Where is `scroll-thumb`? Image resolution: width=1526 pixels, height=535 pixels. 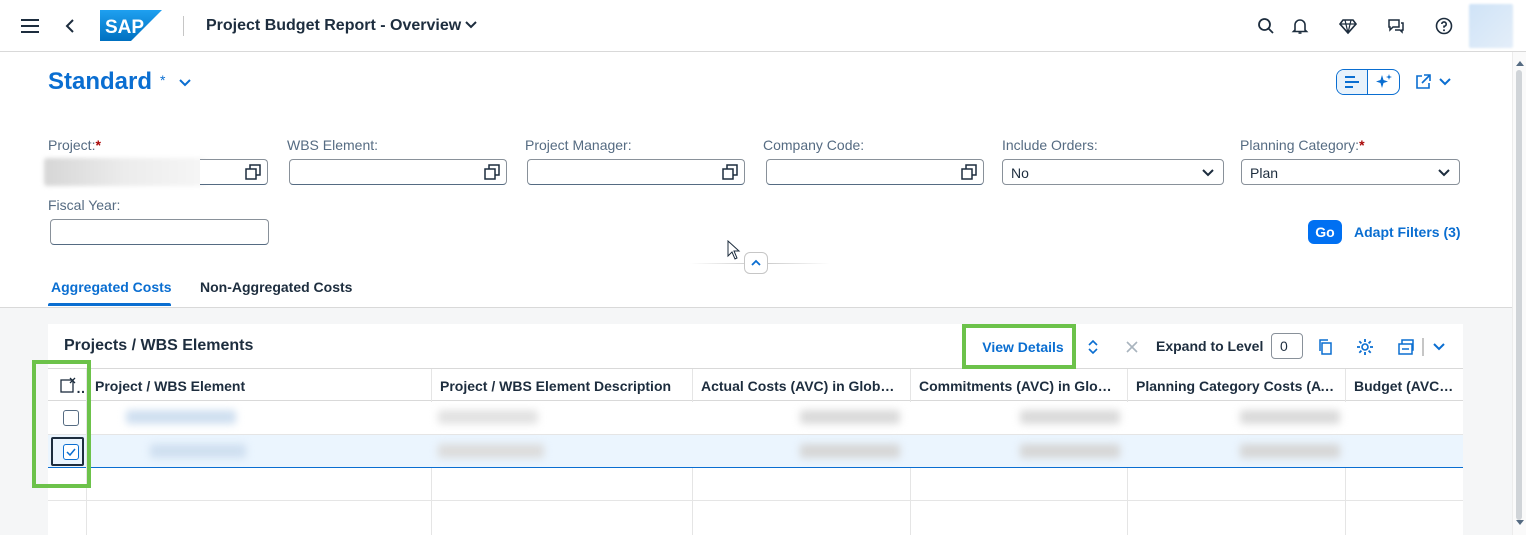 scroll-thumb is located at coordinates (1519, 295).